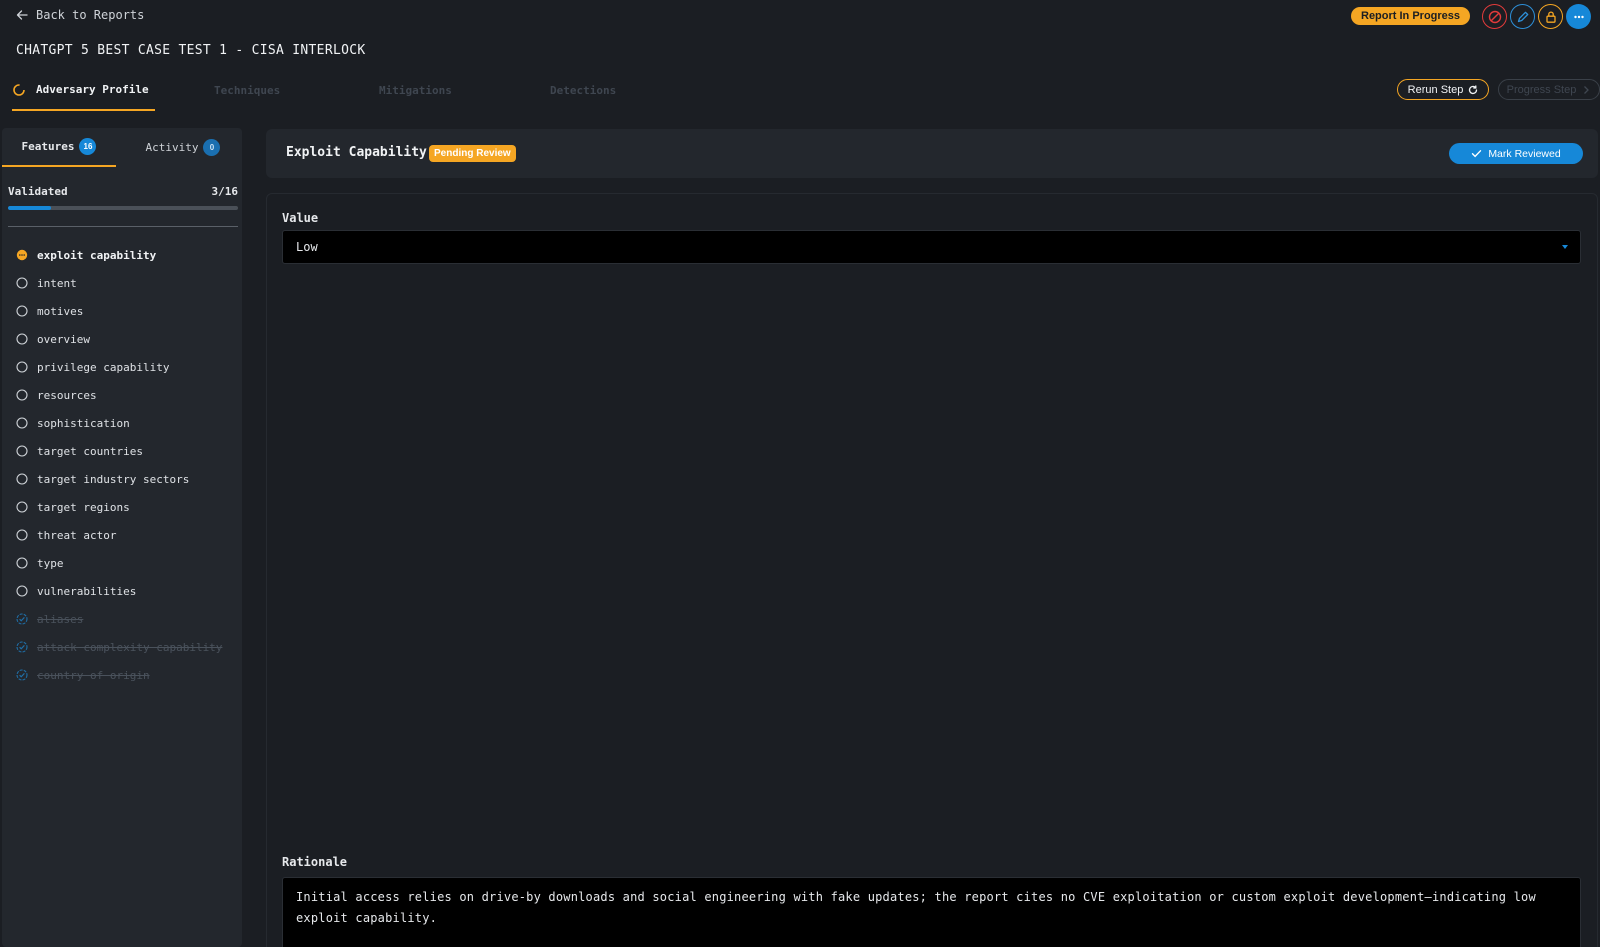 This screenshot has height=947, width=1600. I want to click on feature-label: threat actor, so click(77, 535).